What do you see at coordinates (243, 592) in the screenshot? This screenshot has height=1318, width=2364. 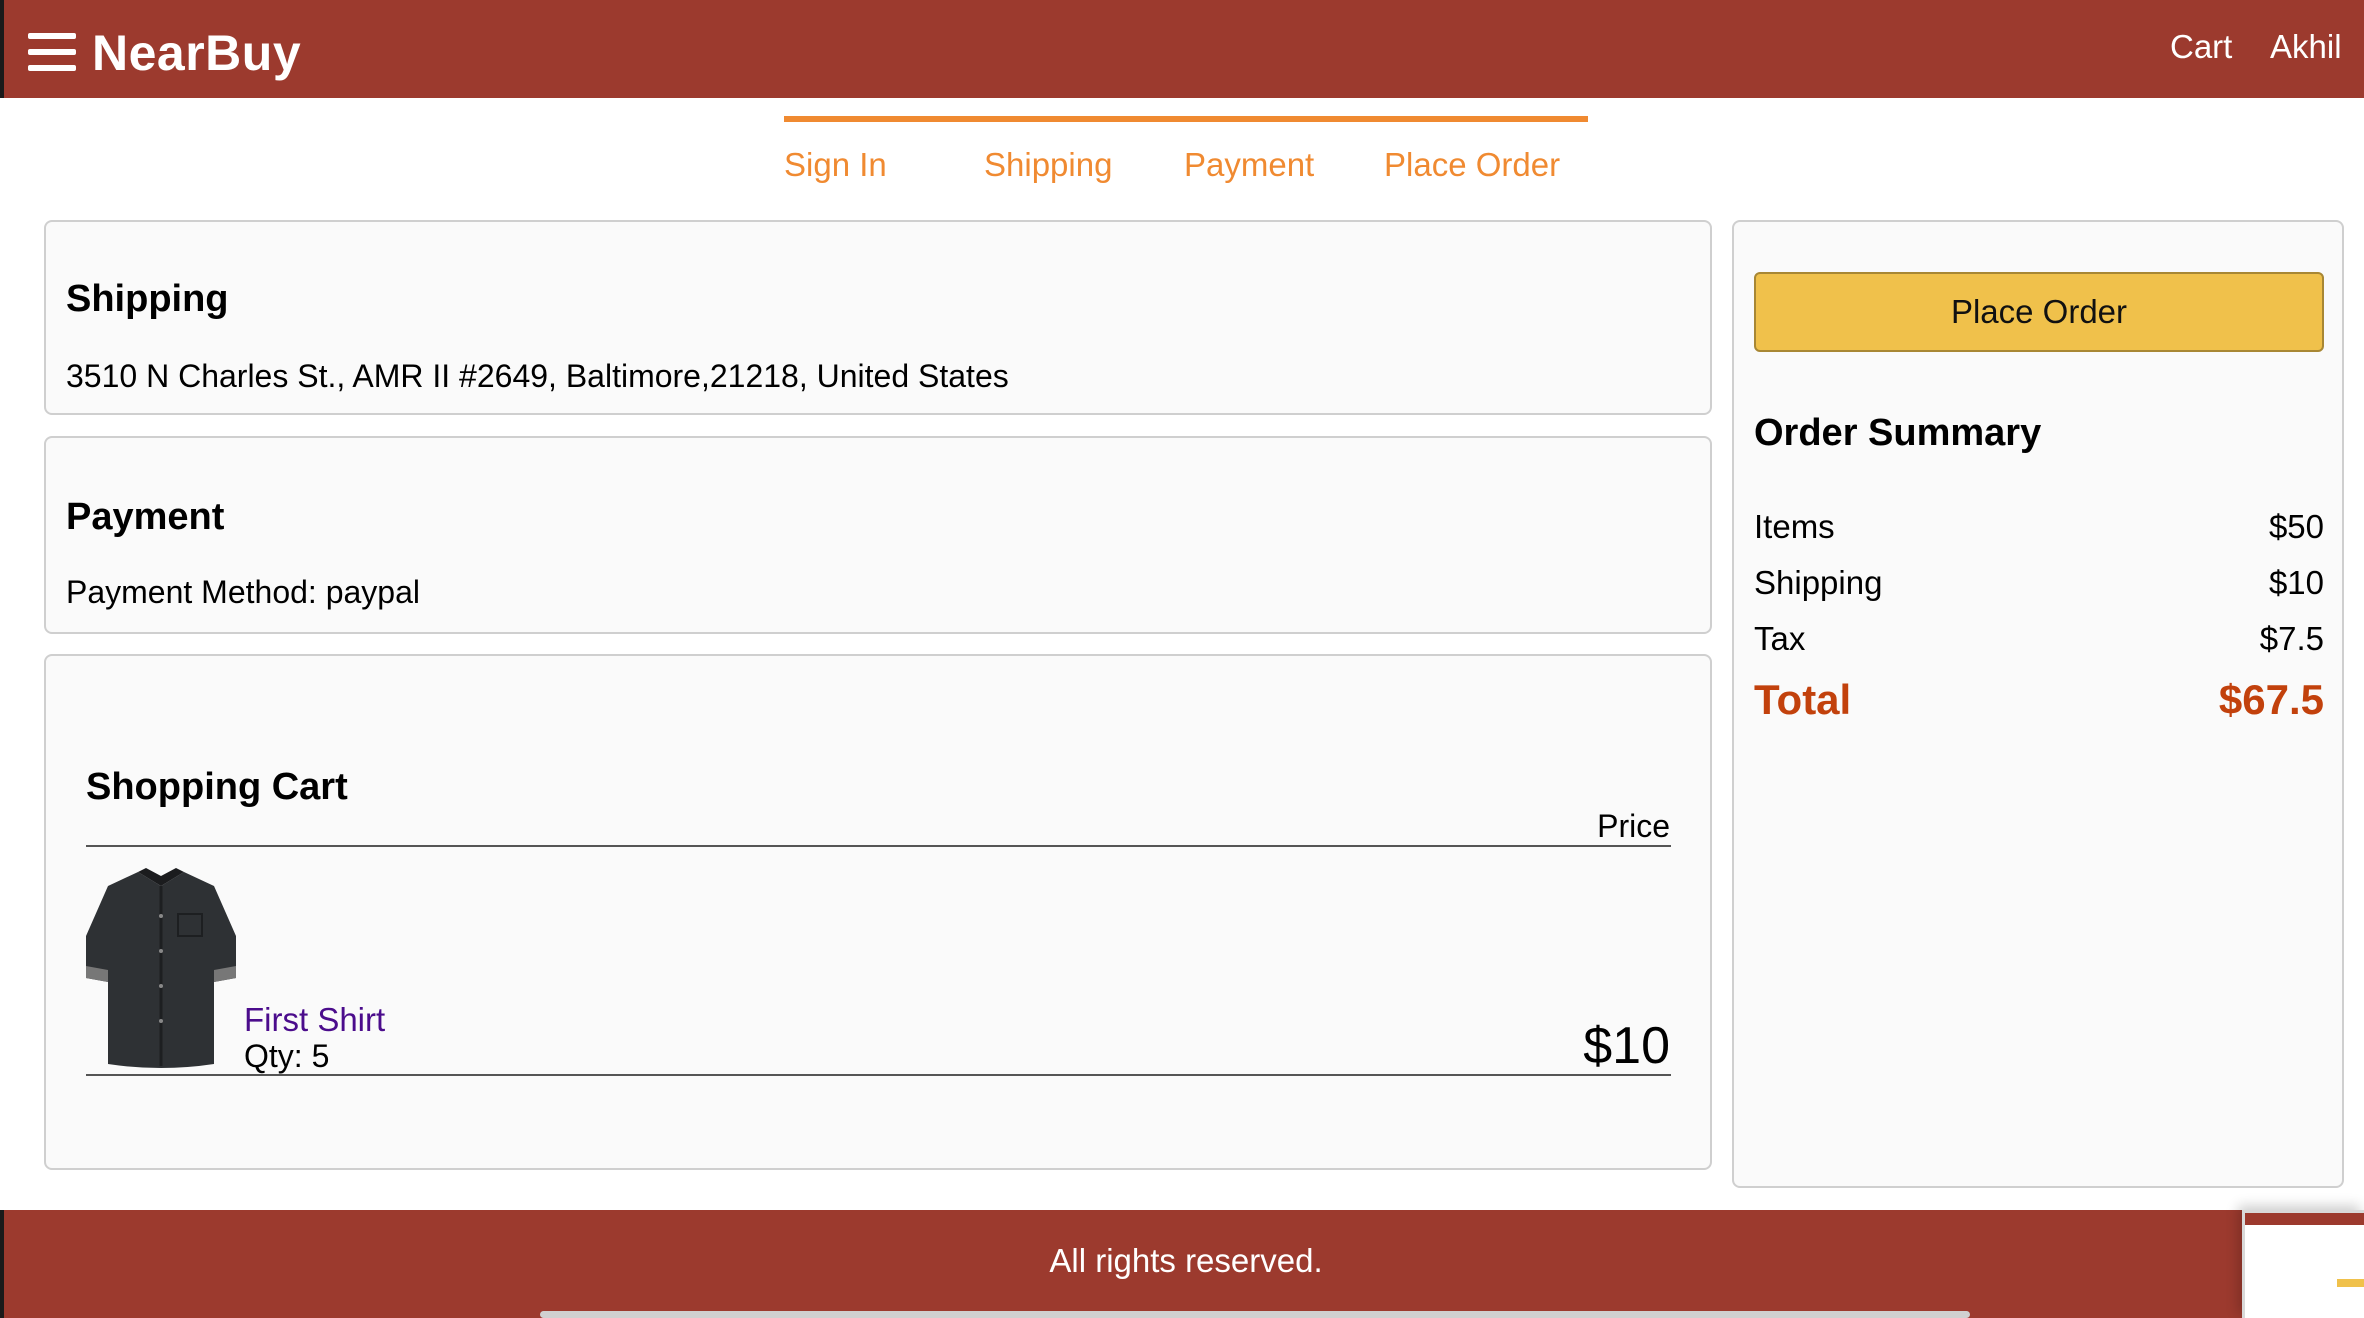 I see `payment-method: Payment Method: paypal` at bounding box center [243, 592].